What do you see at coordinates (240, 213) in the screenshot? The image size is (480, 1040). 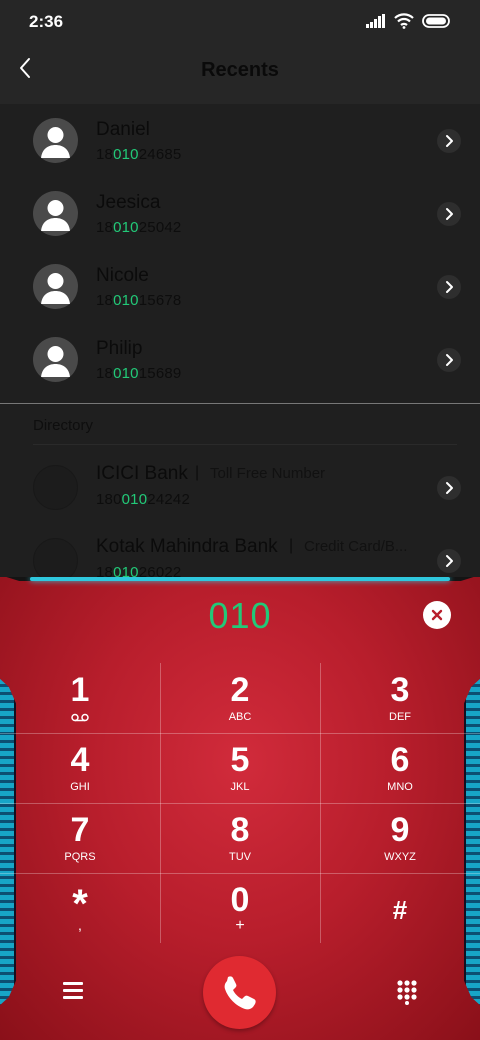 I see `recent-call-row: Jeesica 1801025042` at bounding box center [240, 213].